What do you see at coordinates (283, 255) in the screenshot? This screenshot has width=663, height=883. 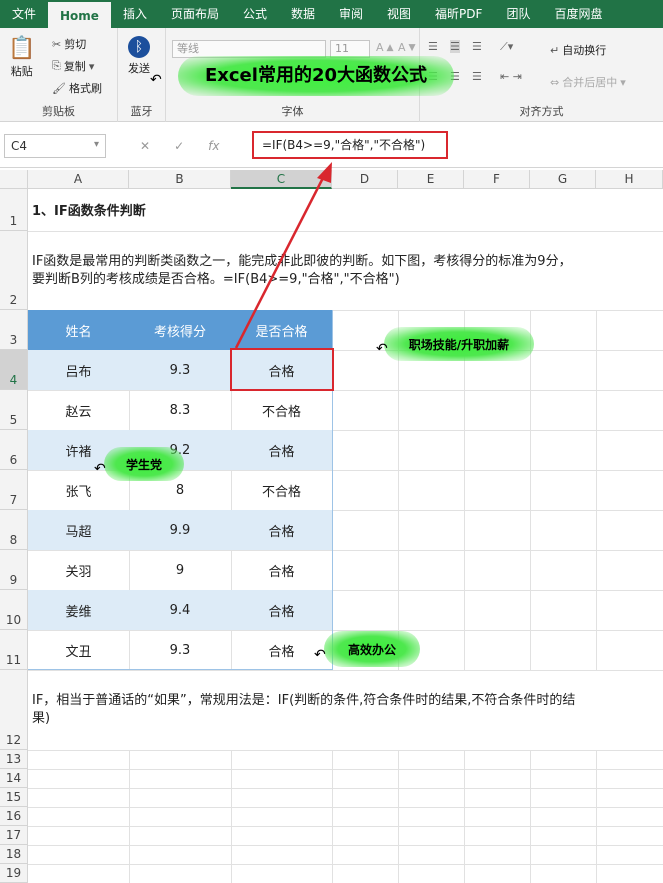 I see `red-arrow` at bounding box center [283, 255].